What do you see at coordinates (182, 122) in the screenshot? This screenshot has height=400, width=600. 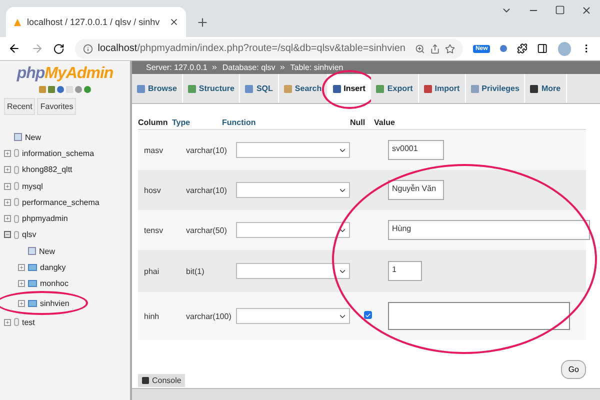 I see `column-header: Type` at bounding box center [182, 122].